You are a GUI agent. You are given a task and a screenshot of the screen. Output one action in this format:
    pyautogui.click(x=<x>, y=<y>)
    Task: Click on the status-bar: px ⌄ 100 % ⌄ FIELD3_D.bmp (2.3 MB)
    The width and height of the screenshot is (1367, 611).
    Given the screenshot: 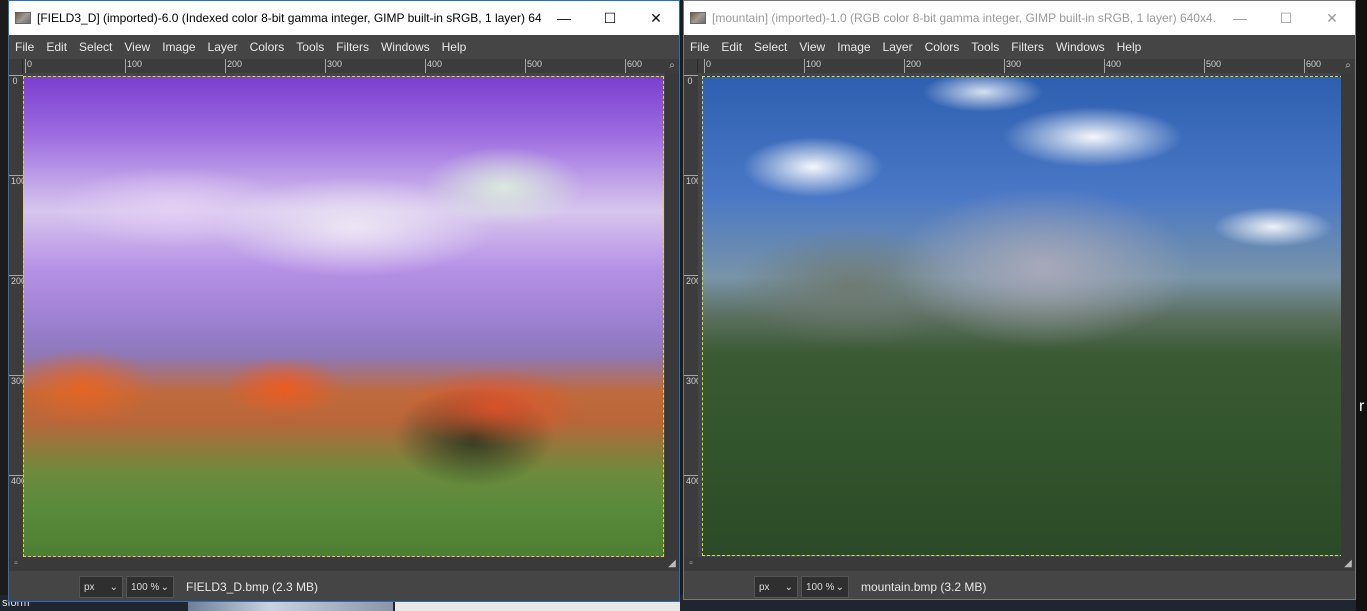 What is the action you would take?
    pyautogui.click(x=344, y=587)
    